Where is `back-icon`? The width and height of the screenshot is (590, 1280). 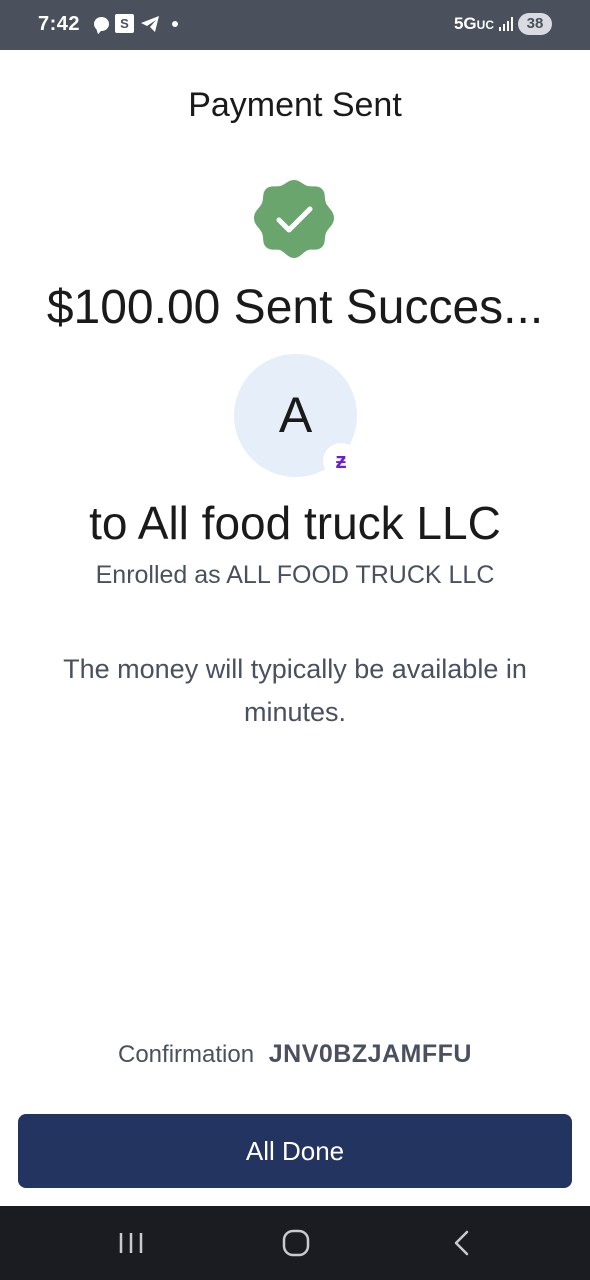 back-icon is located at coordinates (461, 1243).